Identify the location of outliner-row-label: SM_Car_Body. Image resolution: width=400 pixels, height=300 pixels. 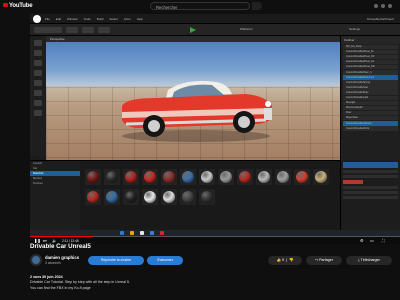
(354, 47).